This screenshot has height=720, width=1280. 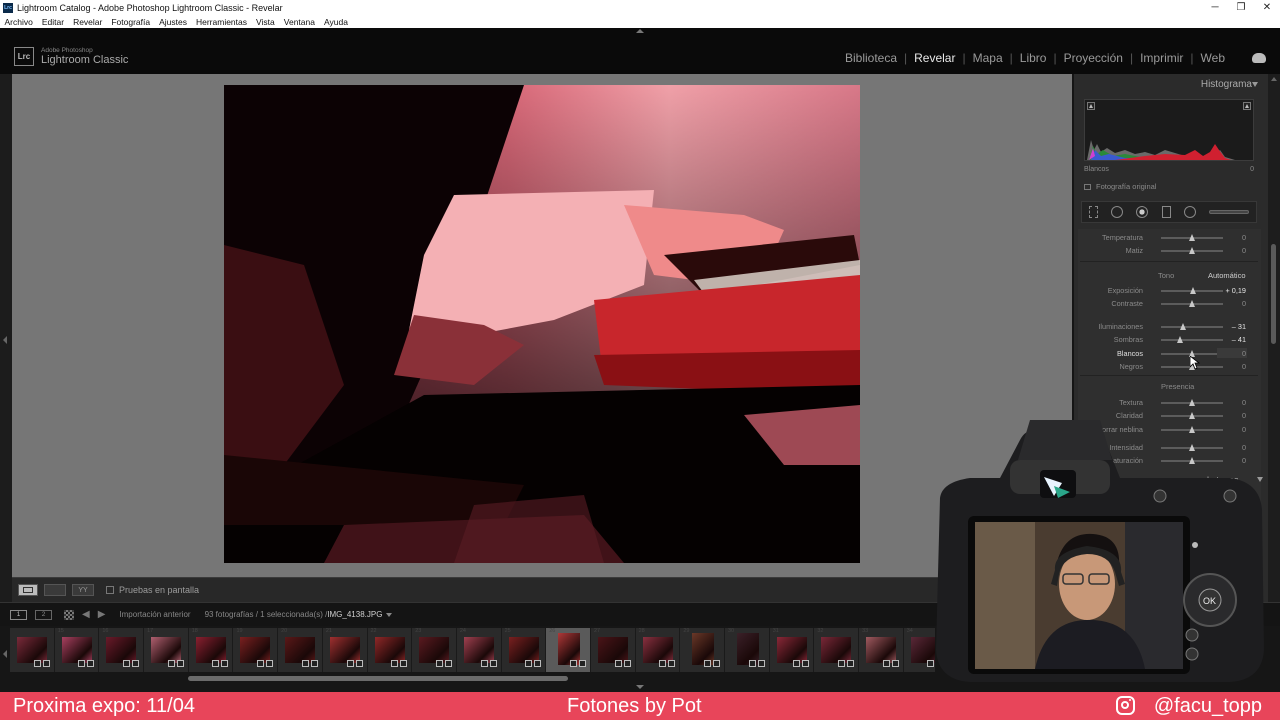 I want to click on slider-value-claridad: 0, so click(x=1244, y=415).